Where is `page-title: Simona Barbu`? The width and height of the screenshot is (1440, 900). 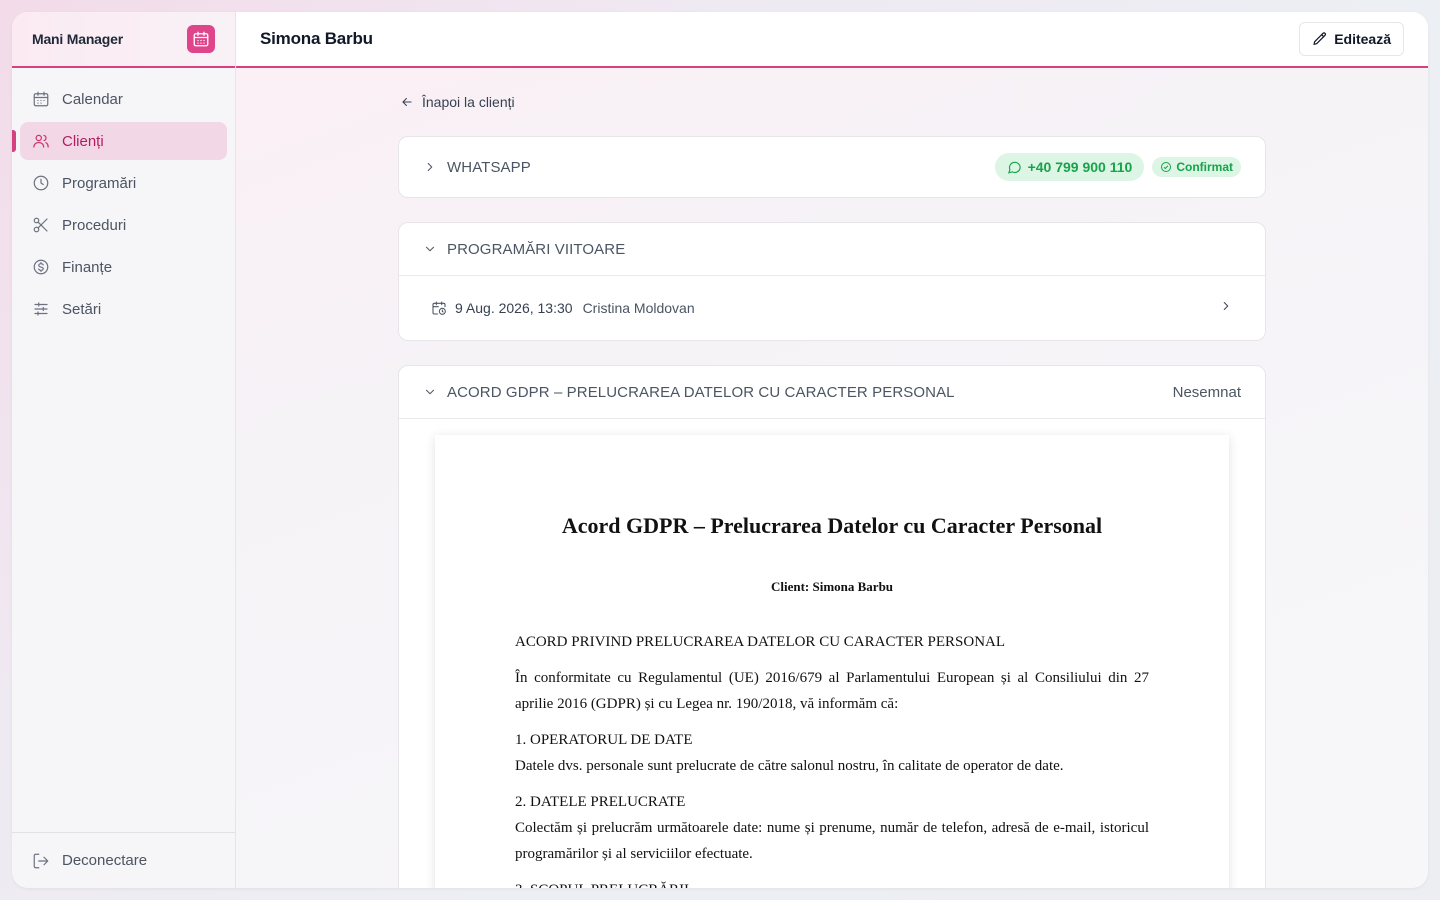 page-title: Simona Barbu is located at coordinates (316, 38).